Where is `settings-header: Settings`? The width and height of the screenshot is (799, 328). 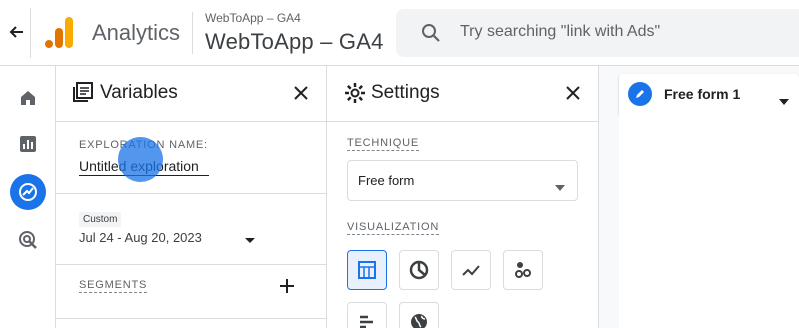
settings-header: Settings is located at coordinates (462, 94).